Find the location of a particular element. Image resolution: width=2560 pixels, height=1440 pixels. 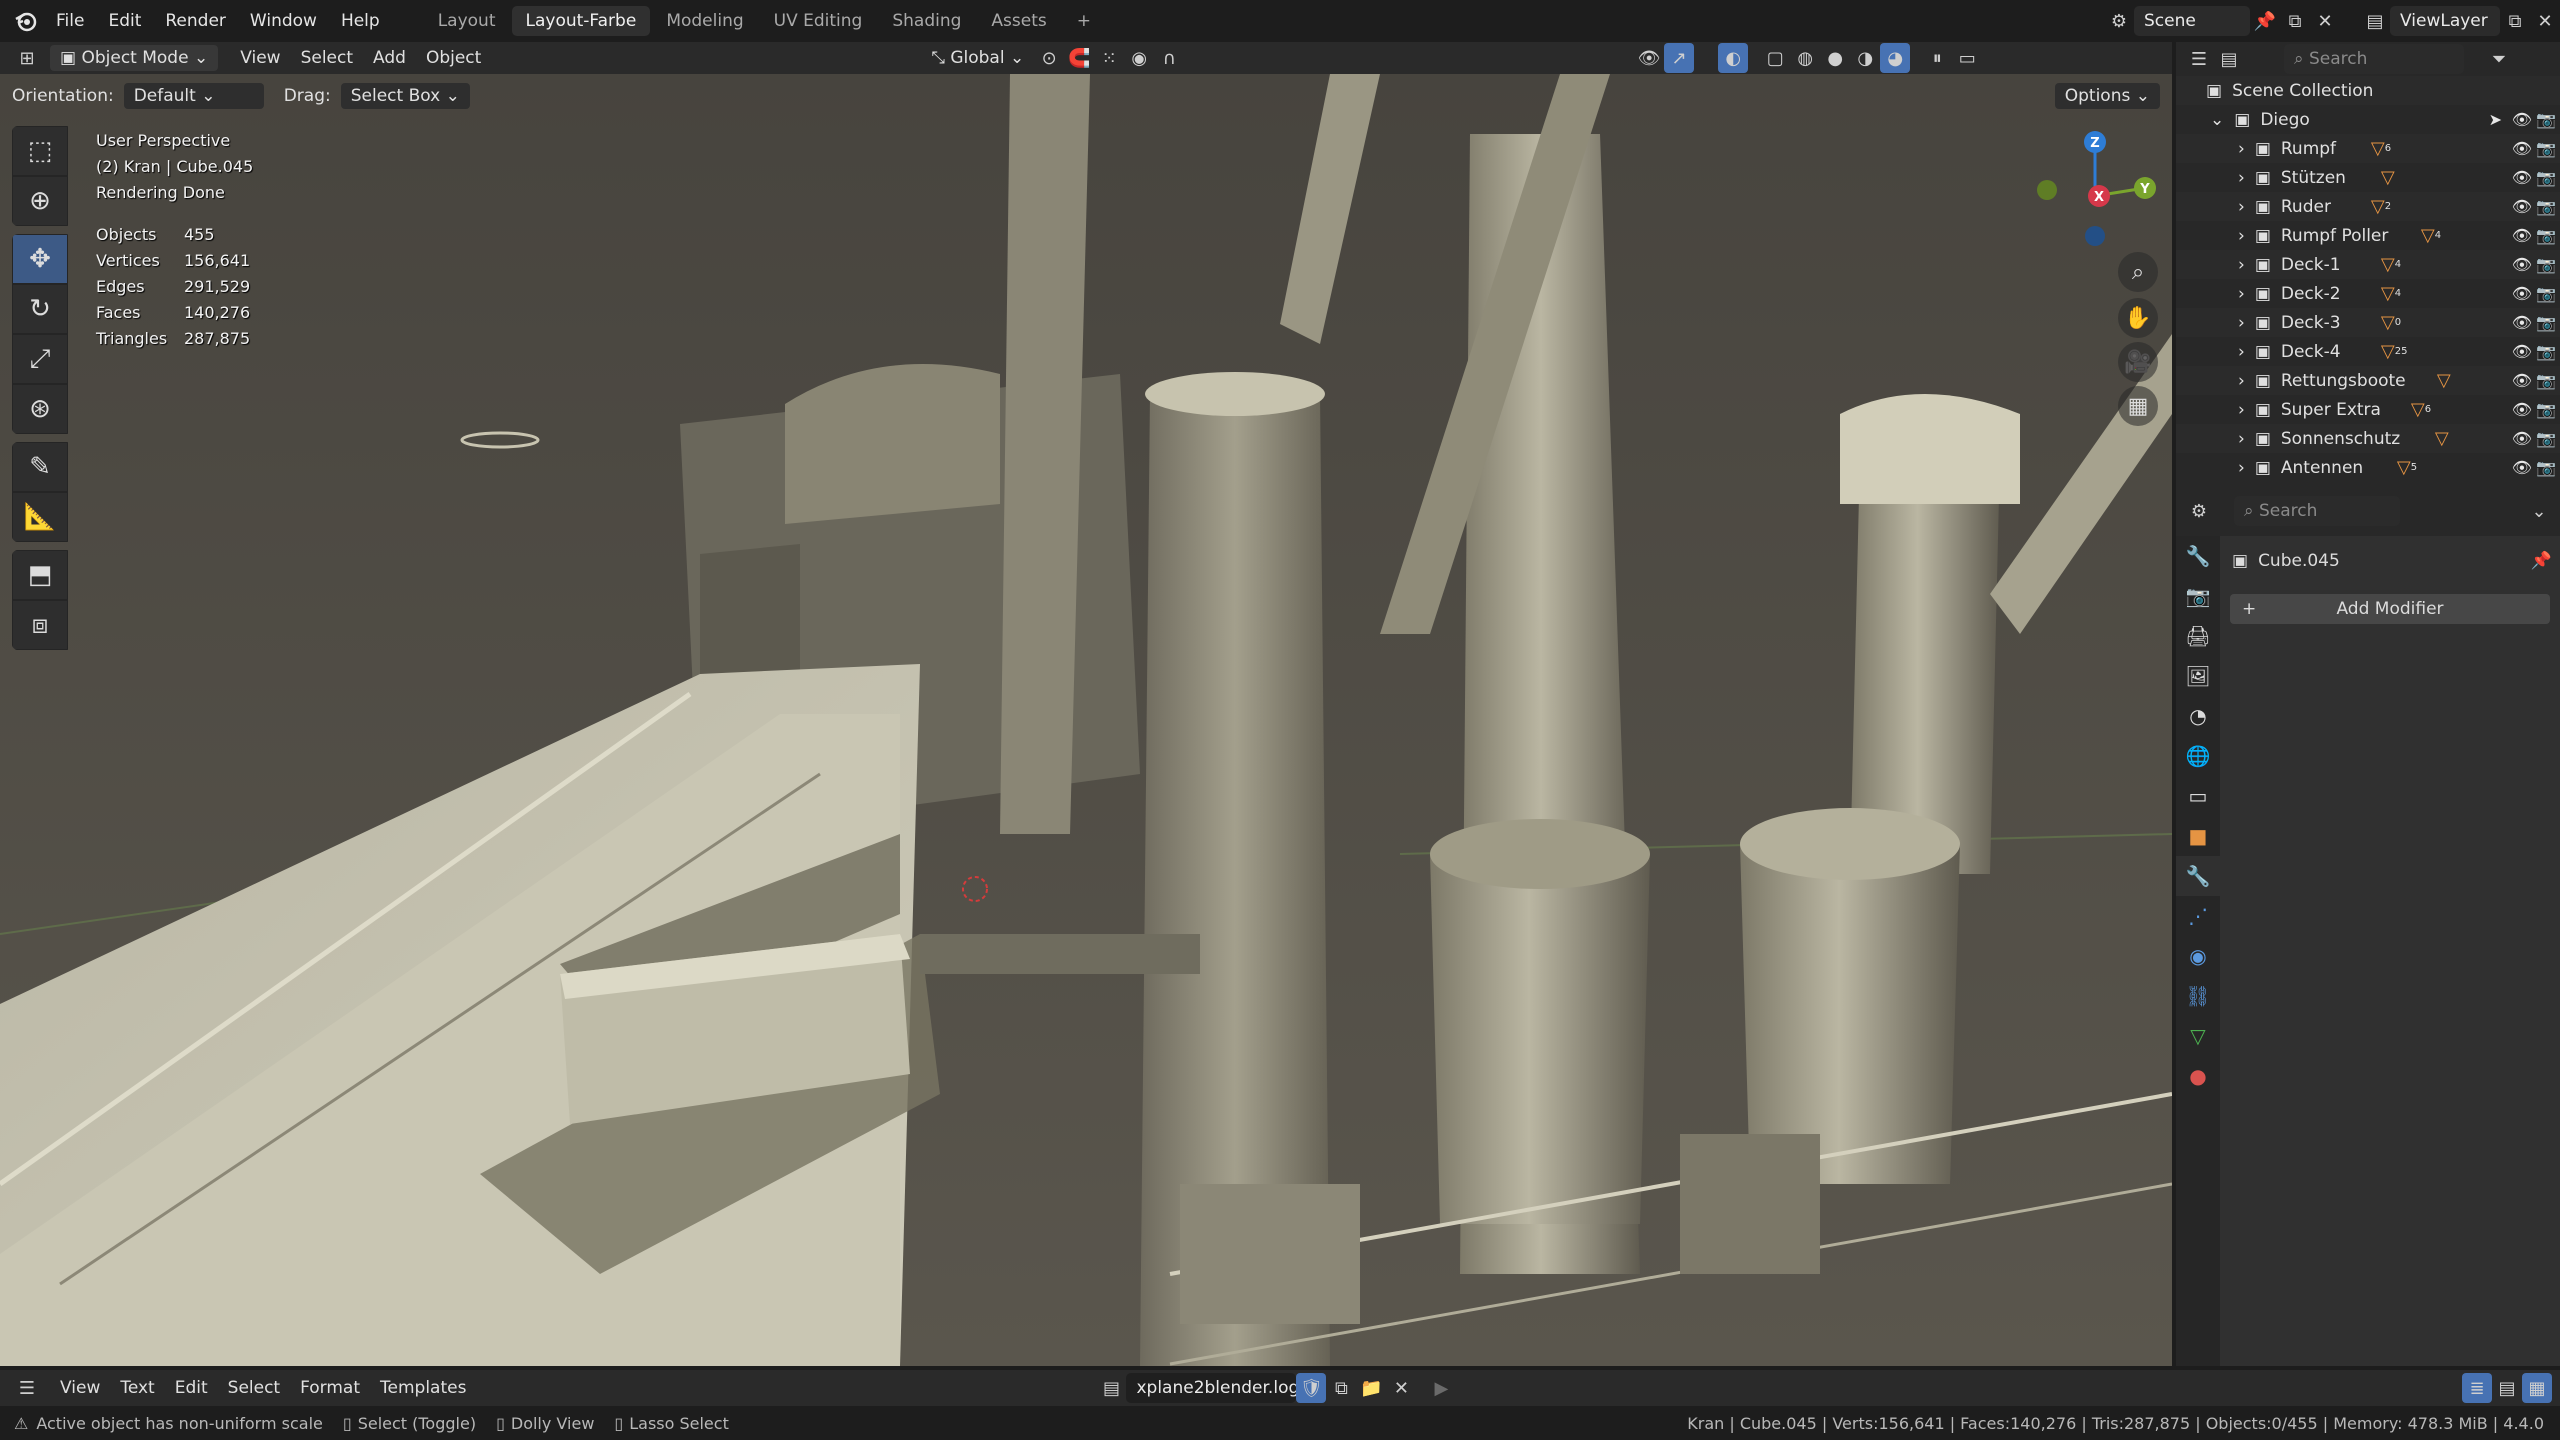

camera-view-icon: 🎥 is located at coordinates (2138, 362).